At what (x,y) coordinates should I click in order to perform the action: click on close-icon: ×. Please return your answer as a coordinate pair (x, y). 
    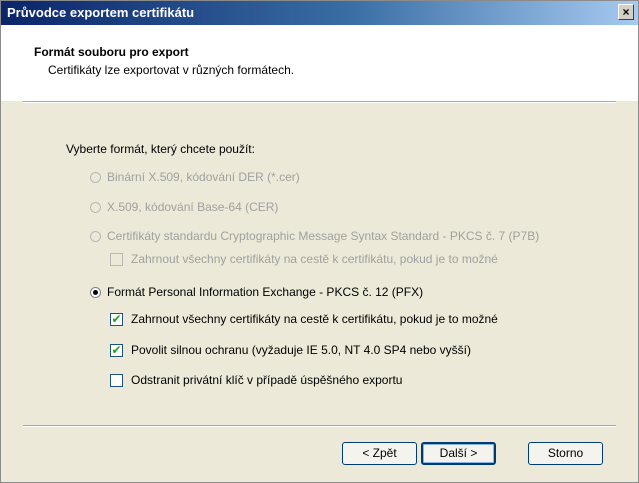
    Looking at the image, I should click on (626, 12).